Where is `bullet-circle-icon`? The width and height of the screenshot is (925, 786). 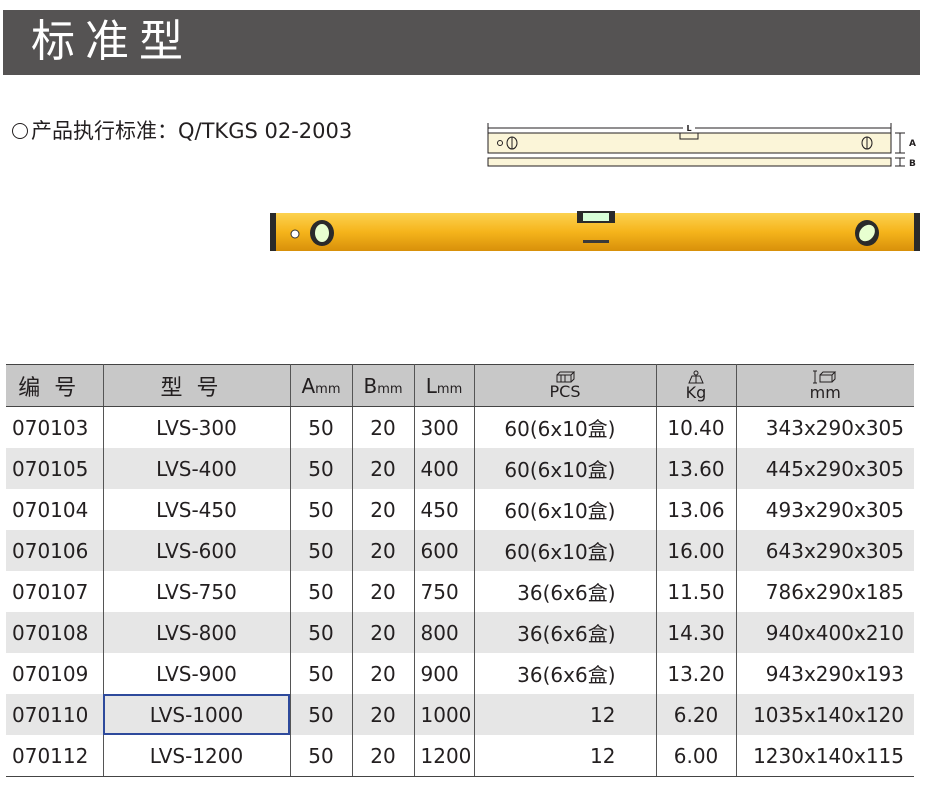 bullet-circle-icon is located at coordinates (20, 131).